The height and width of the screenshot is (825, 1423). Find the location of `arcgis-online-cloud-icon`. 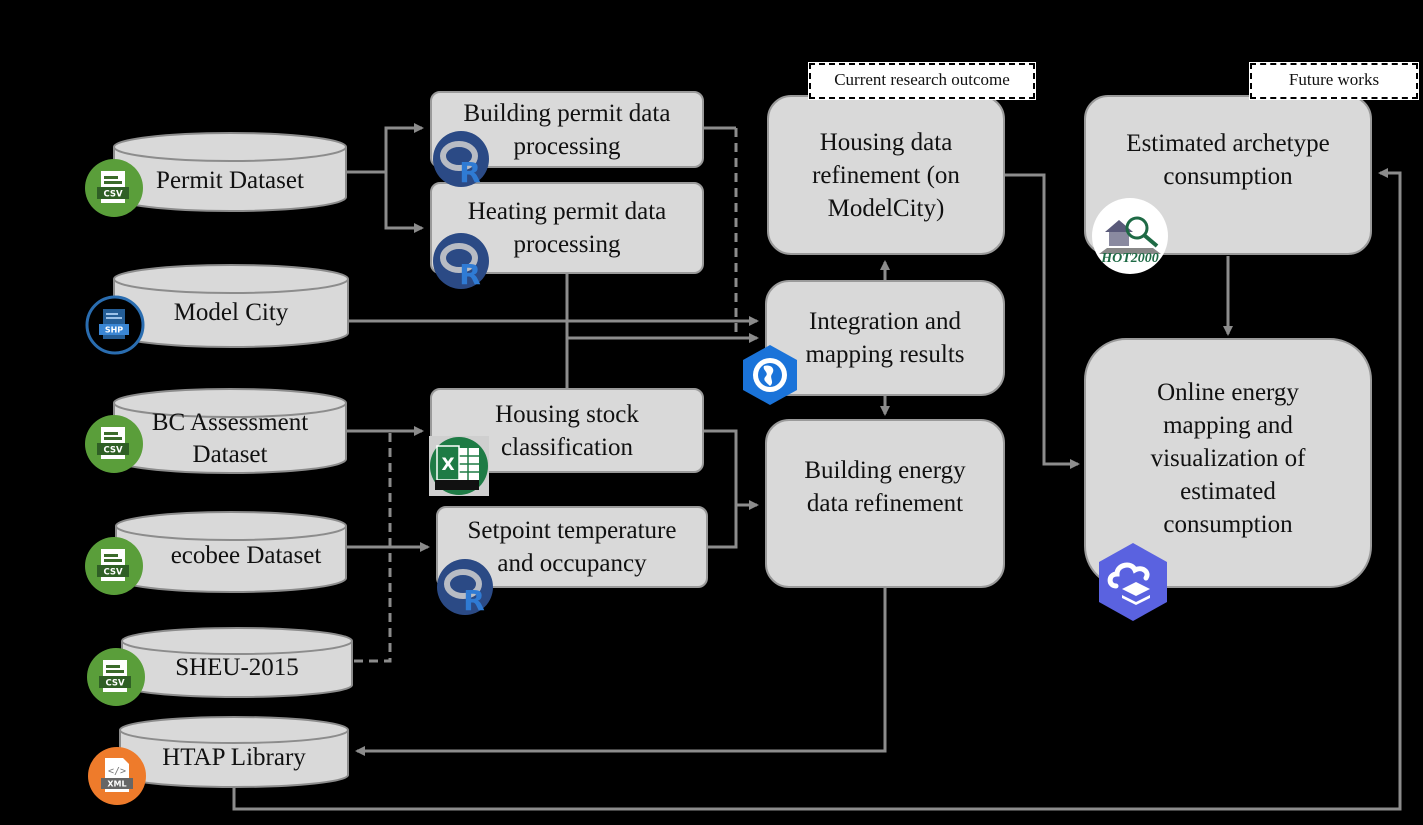

arcgis-online-cloud-icon is located at coordinates (1133, 582).